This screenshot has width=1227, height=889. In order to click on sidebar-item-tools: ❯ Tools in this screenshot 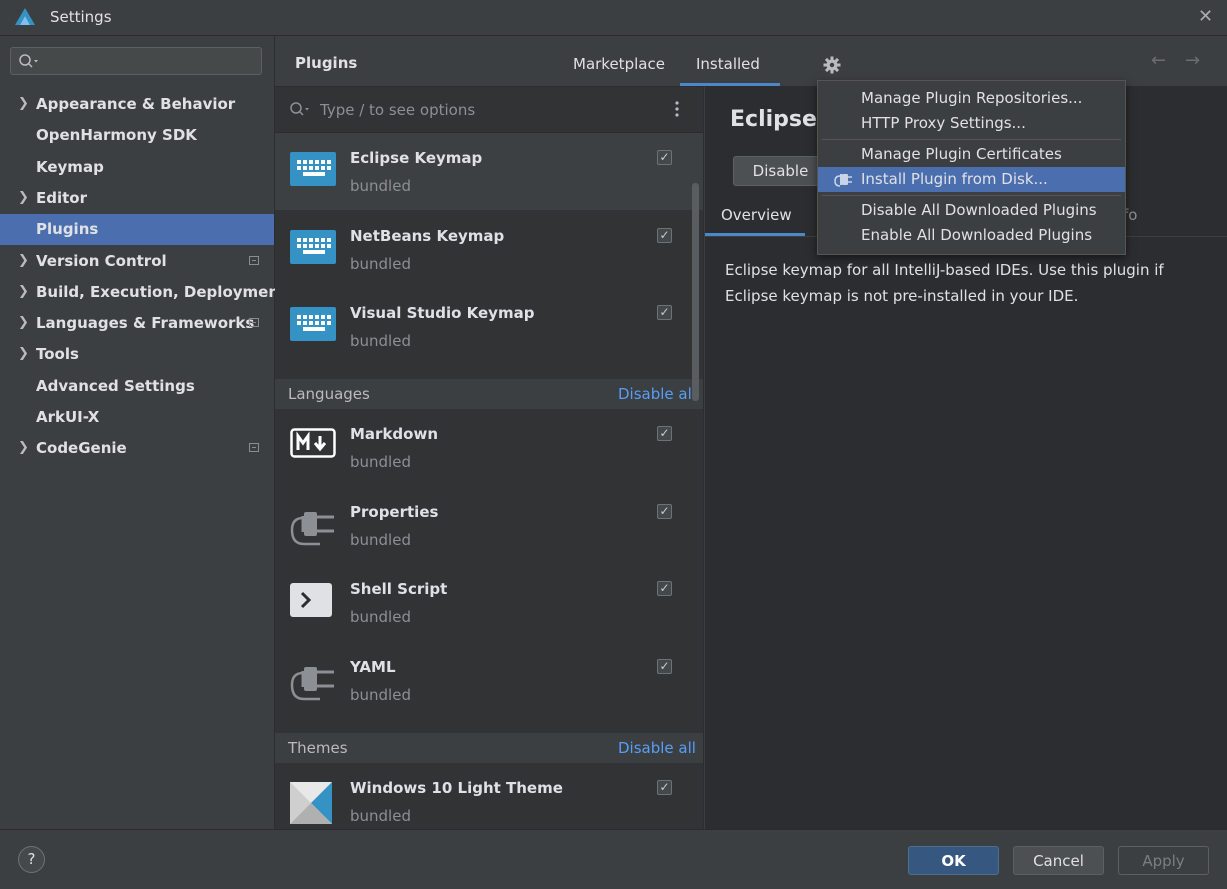, I will do `click(137, 354)`.